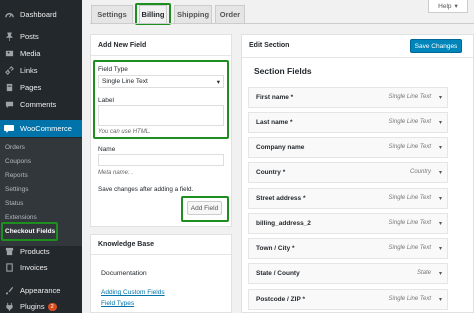  Describe the element at coordinates (107, 149) in the screenshot. I see `name-field-label: Name` at that location.